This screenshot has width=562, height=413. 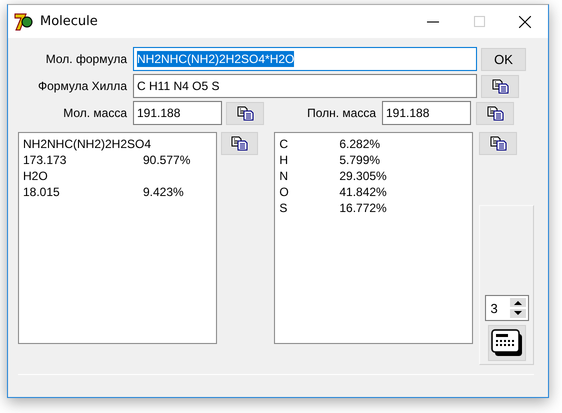 What do you see at coordinates (283, 208) in the screenshot?
I see `element-symbol: S` at bounding box center [283, 208].